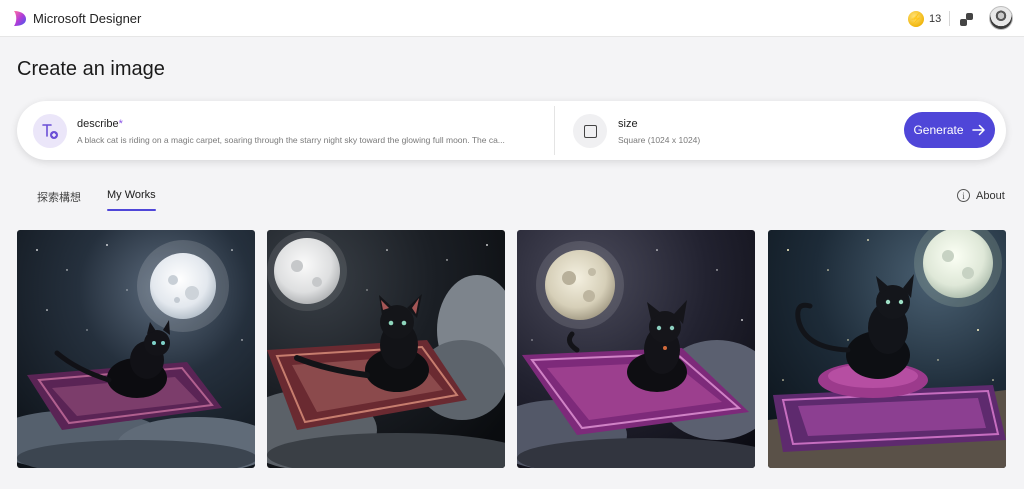 This screenshot has width=1024, height=489. I want to click on about-label: About, so click(990, 195).